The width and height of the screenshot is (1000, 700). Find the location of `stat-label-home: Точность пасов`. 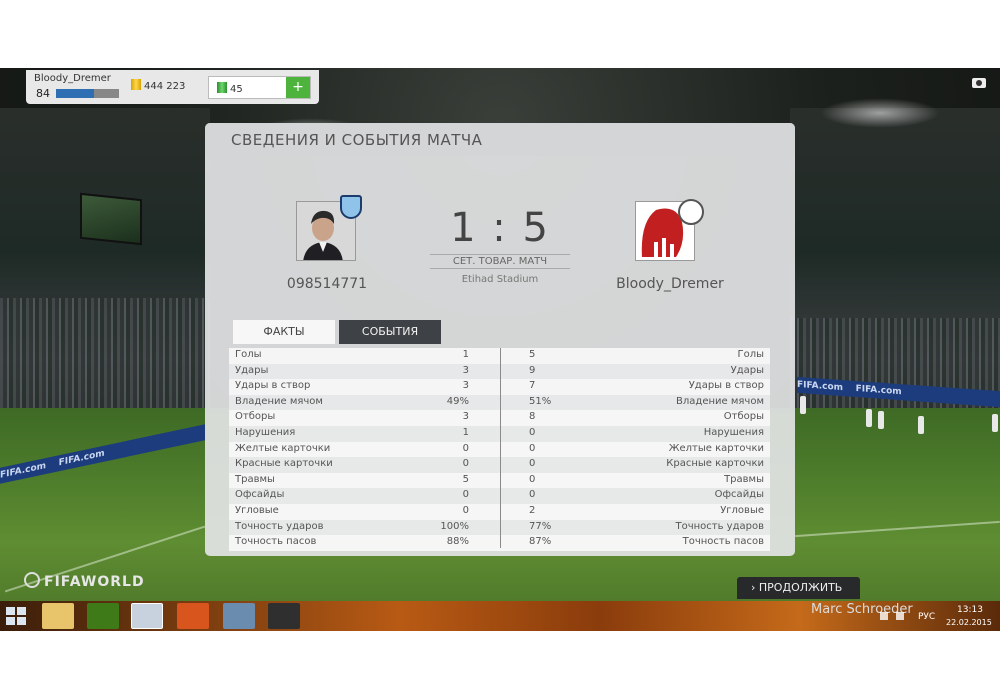

stat-label-home: Точность пасов is located at coordinates (276, 542).